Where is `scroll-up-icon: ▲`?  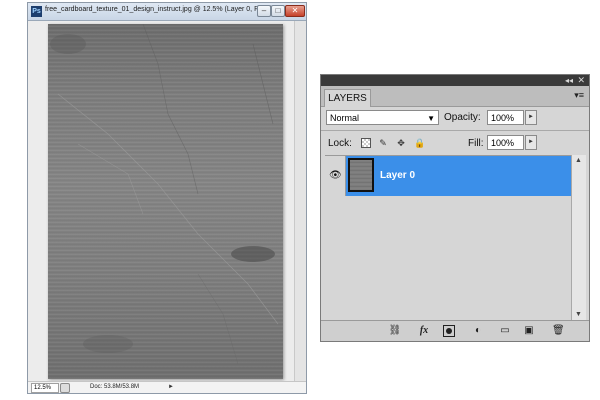 scroll-up-icon: ▲ is located at coordinates (578, 160).